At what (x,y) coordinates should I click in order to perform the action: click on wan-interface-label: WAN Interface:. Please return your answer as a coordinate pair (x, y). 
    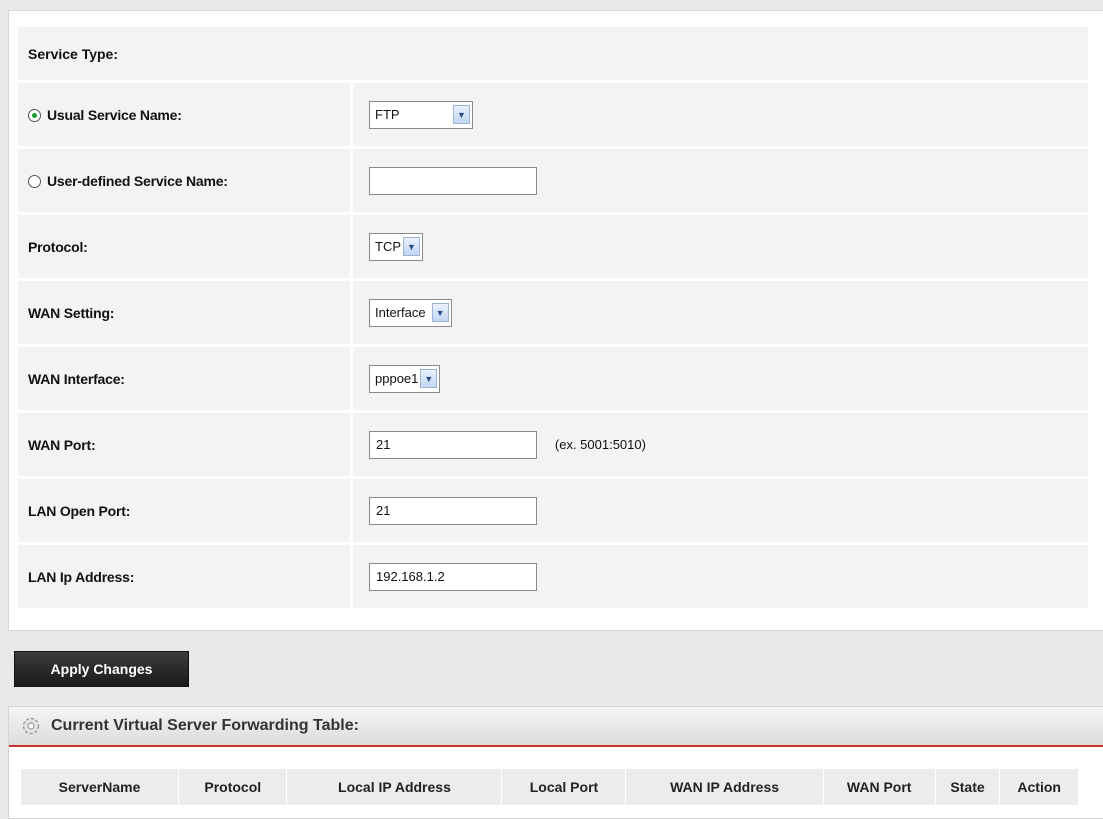
    Looking at the image, I should click on (184, 378).